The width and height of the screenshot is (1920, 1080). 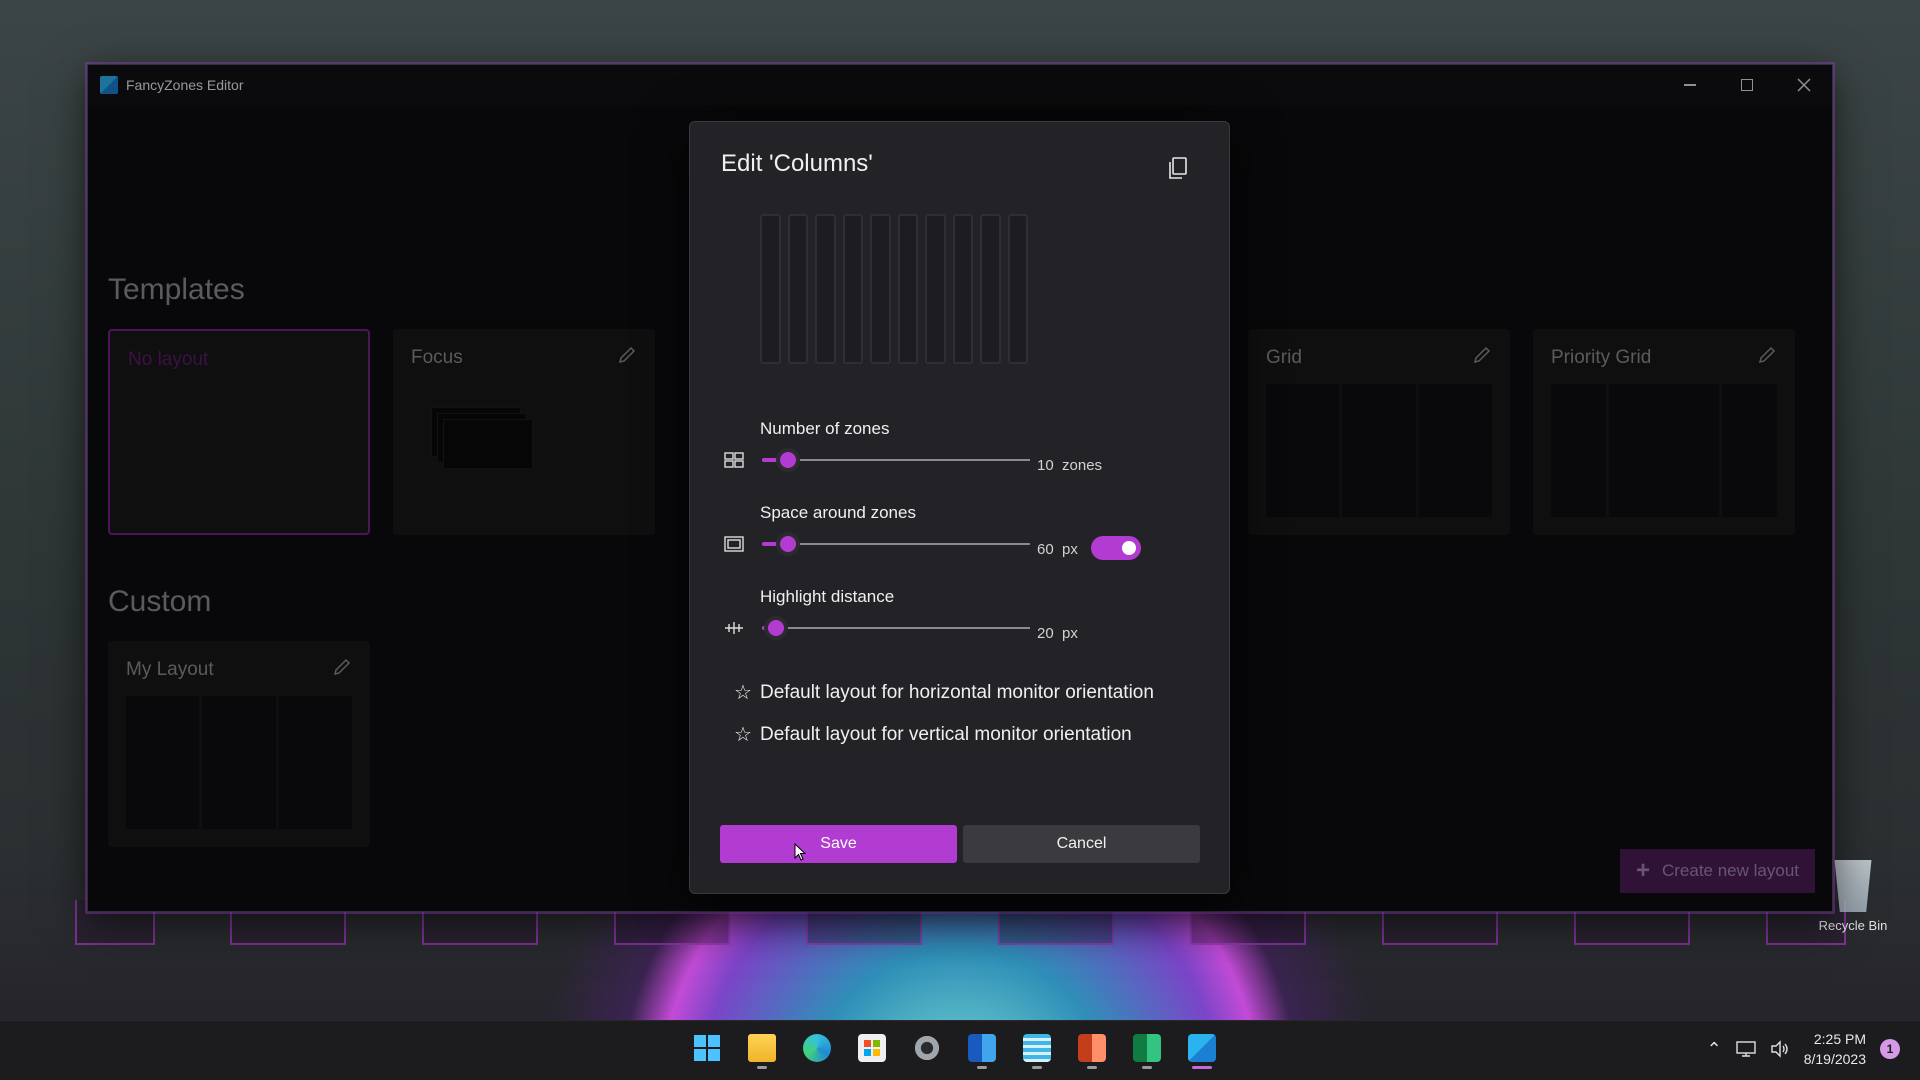 What do you see at coordinates (1780, 1049) in the screenshot?
I see `volume-icon` at bounding box center [1780, 1049].